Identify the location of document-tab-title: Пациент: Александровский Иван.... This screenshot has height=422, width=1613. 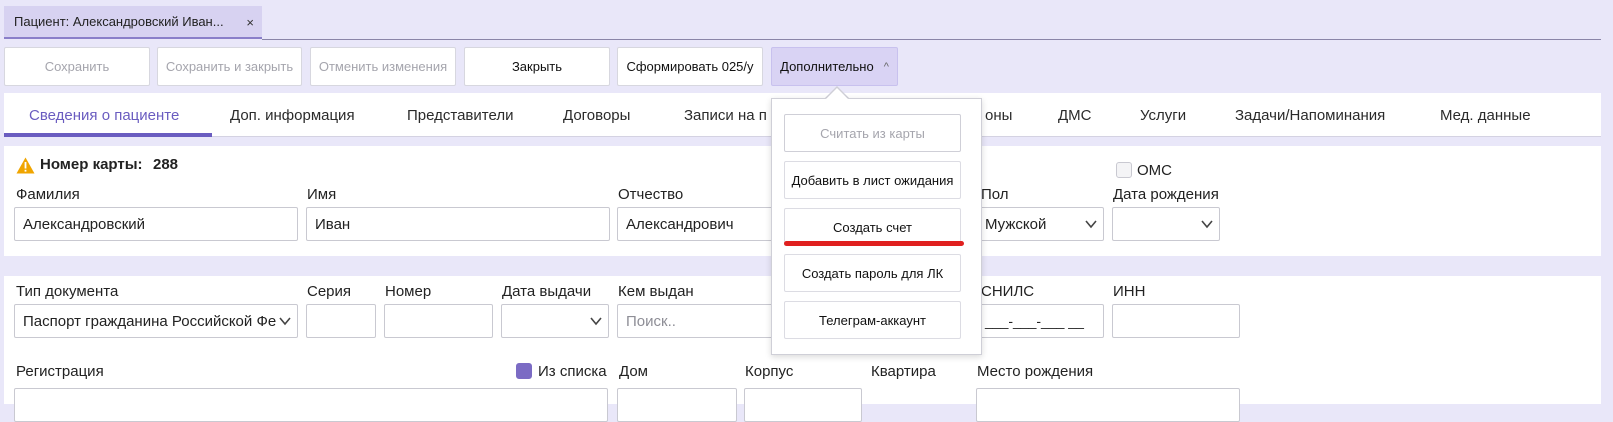
(119, 21).